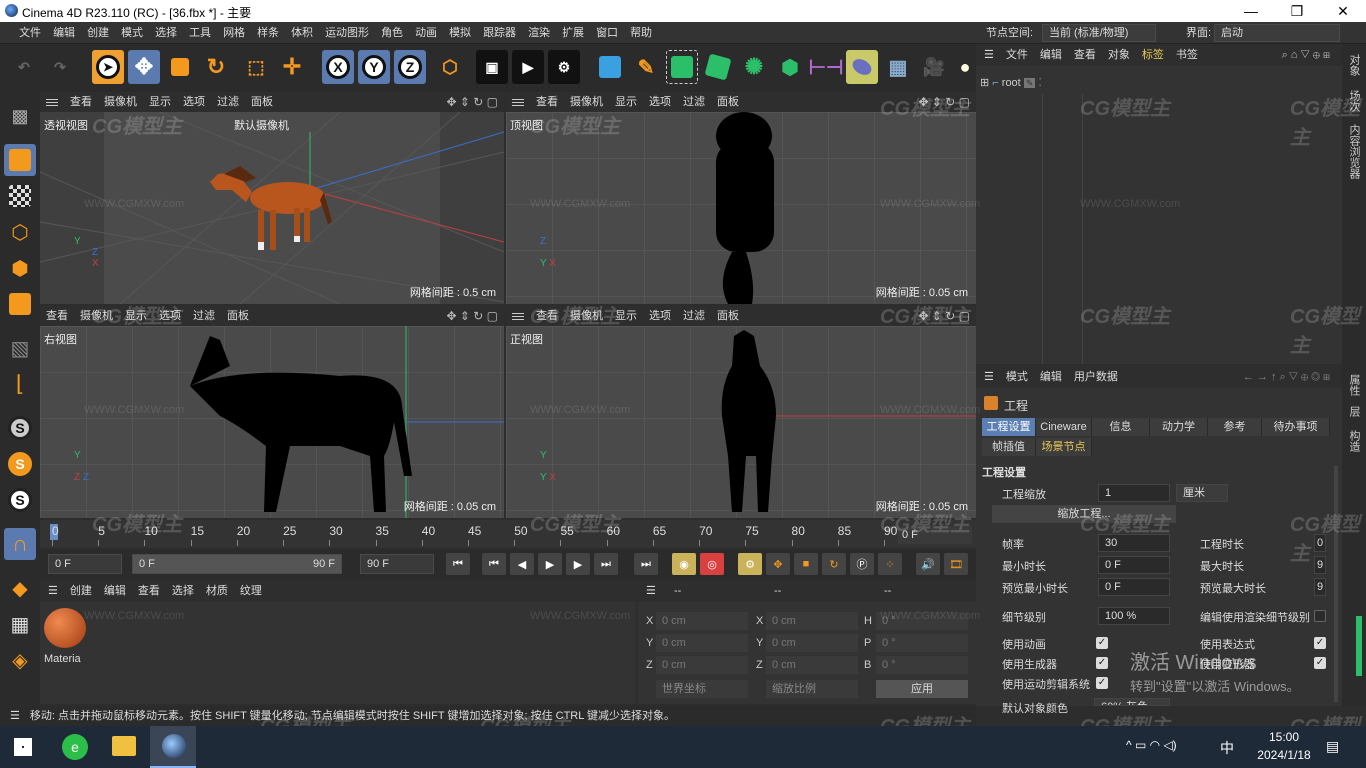 The height and width of the screenshot is (768, 1366). What do you see at coordinates (85, 564) in the screenshot?
I see `start-frame-field: 0 F` at bounding box center [85, 564].